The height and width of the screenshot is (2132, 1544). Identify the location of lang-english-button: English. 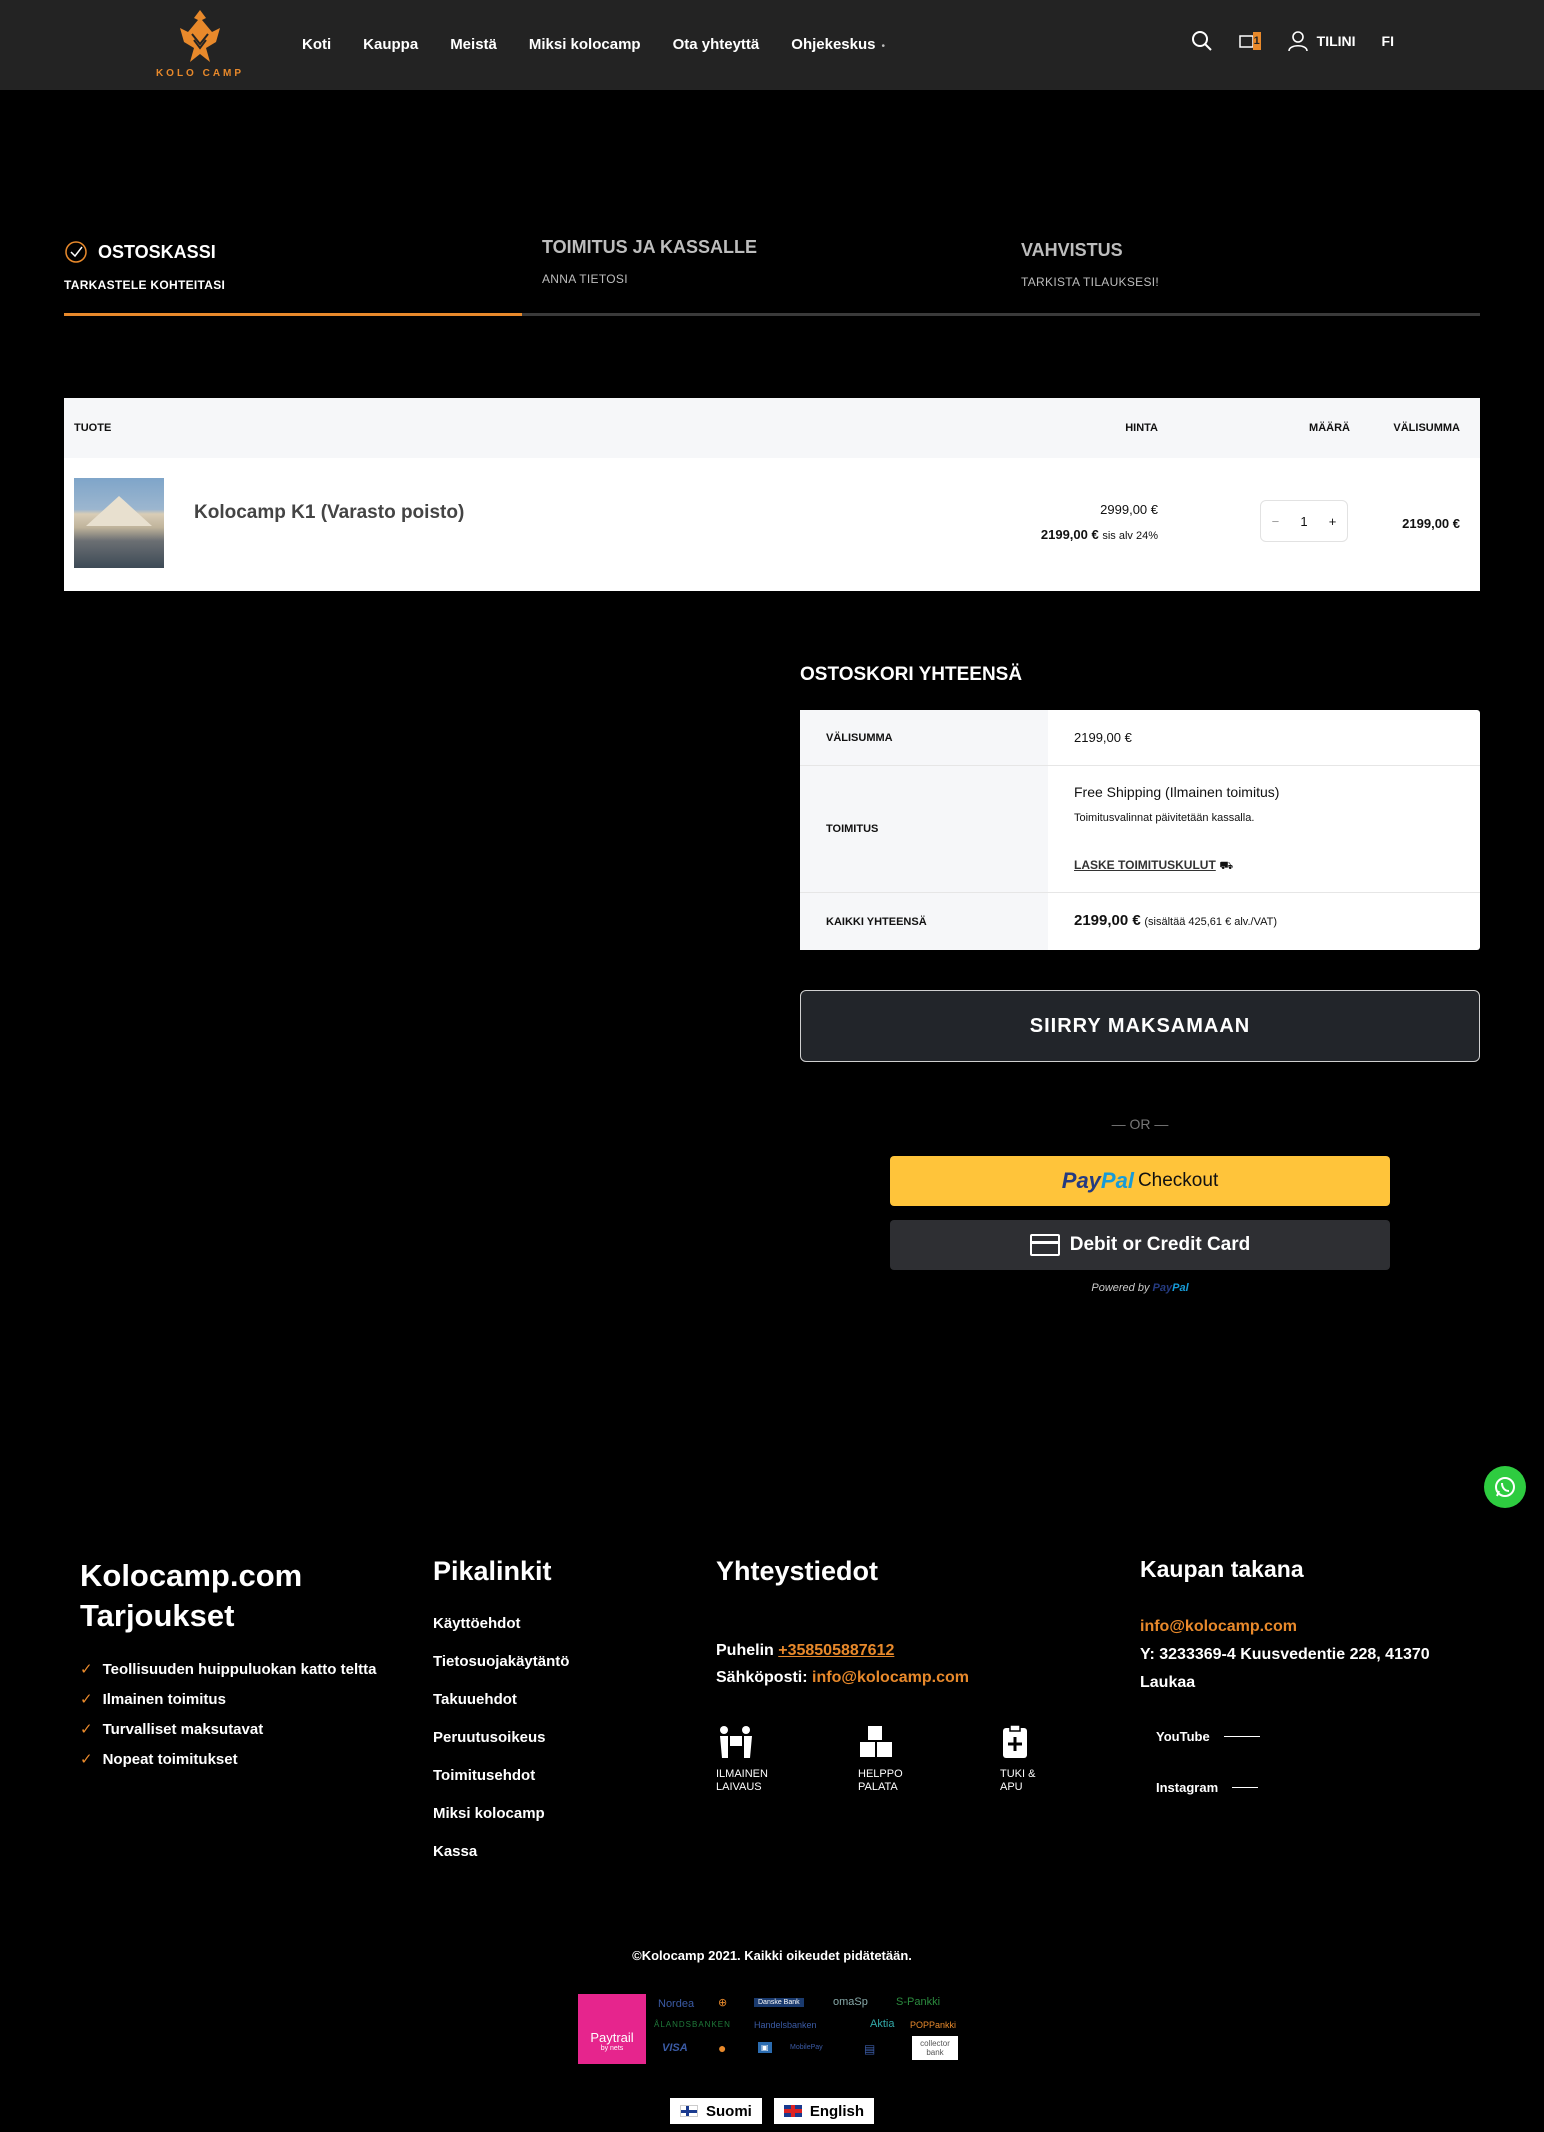
(823, 2111).